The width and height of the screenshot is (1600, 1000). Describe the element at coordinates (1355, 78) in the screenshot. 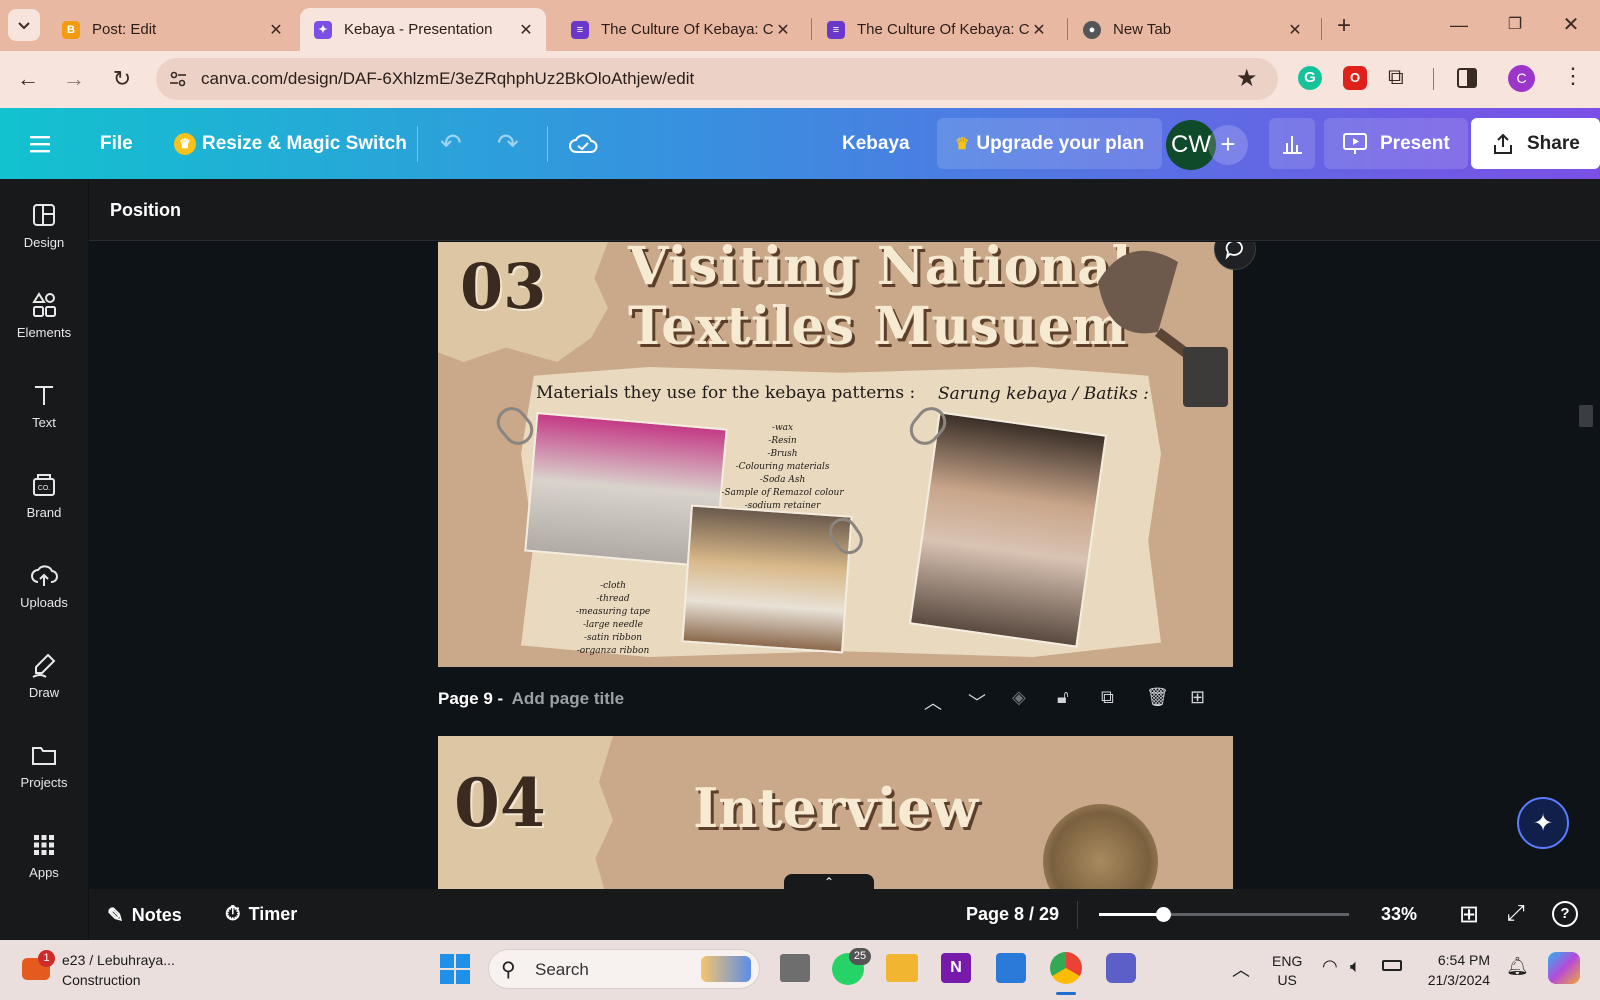

I see `adblock-extension-icon: O` at that location.